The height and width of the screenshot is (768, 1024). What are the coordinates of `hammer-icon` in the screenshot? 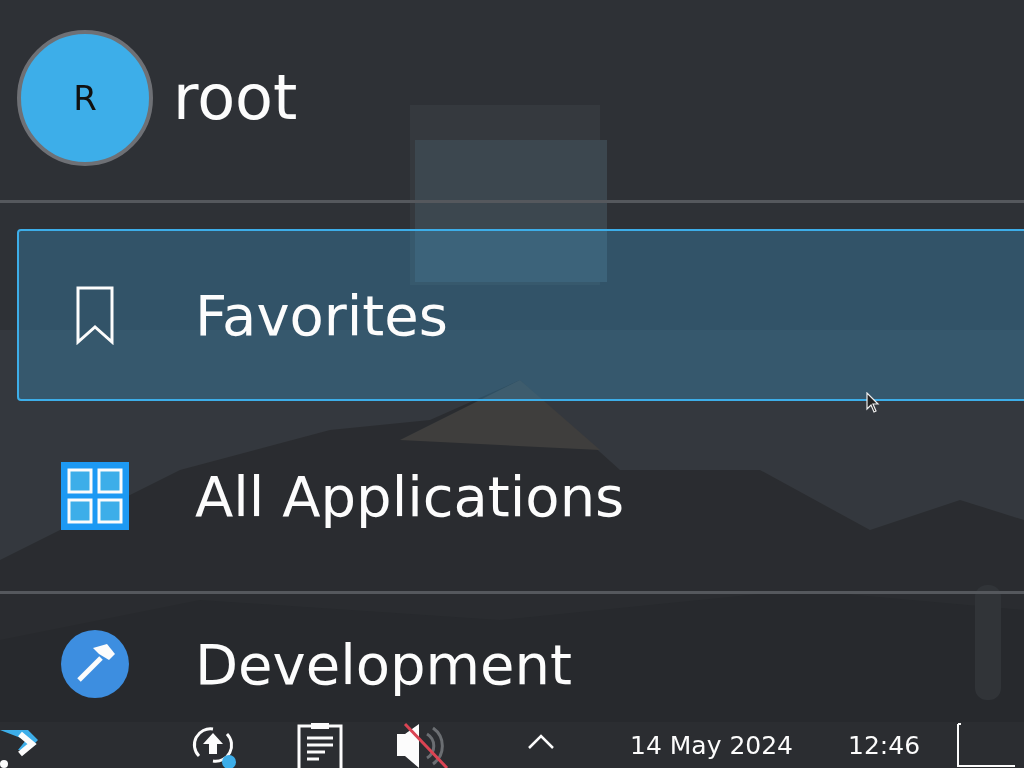 It's located at (95, 664).